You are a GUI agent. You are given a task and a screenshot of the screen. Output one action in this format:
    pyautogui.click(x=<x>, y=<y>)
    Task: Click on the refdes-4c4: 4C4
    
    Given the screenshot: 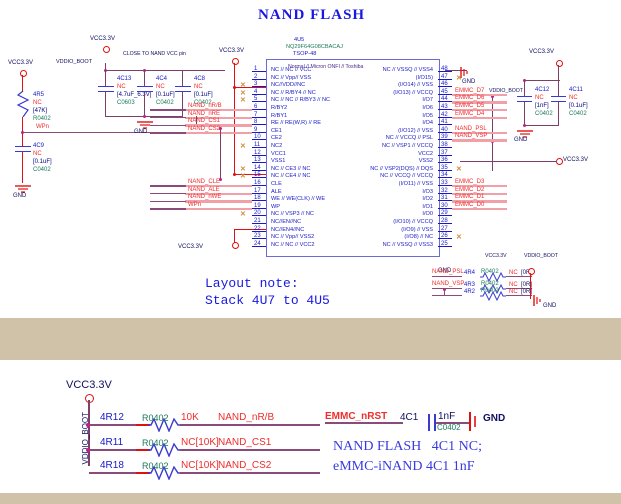 What is the action you would take?
    pyautogui.click(x=162, y=79)
    